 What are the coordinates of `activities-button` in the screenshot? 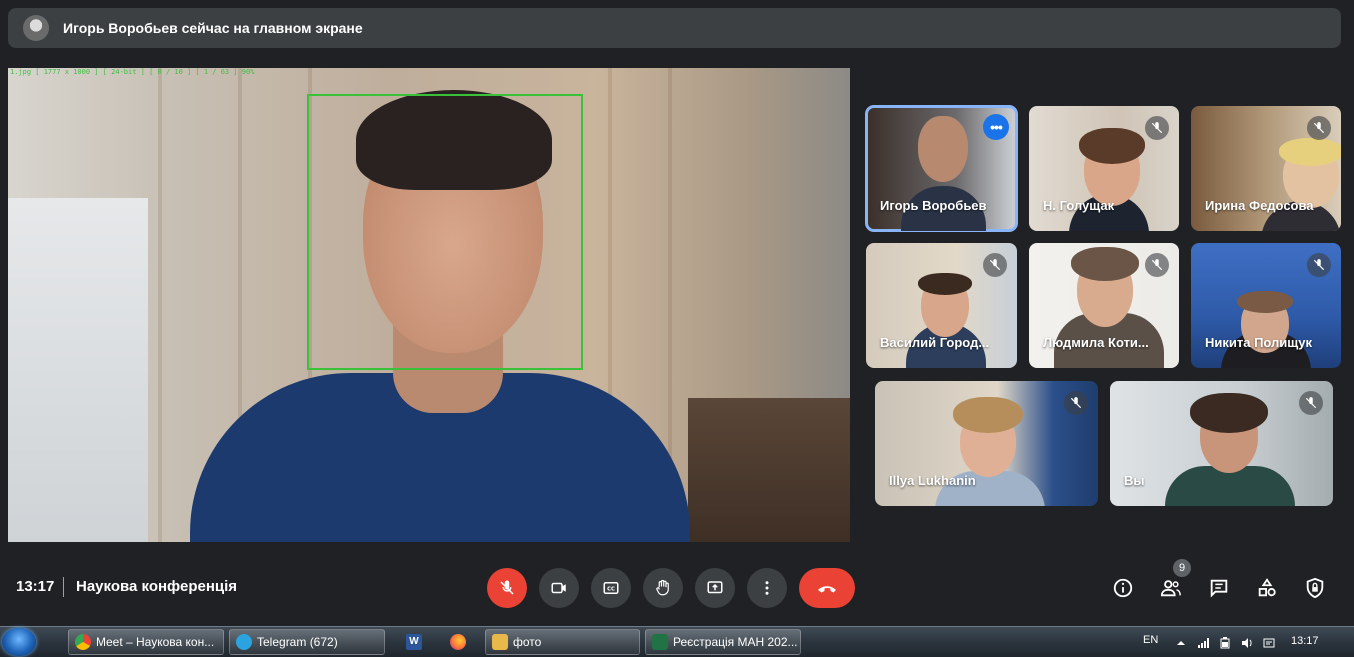 It's located at (1267, 588).